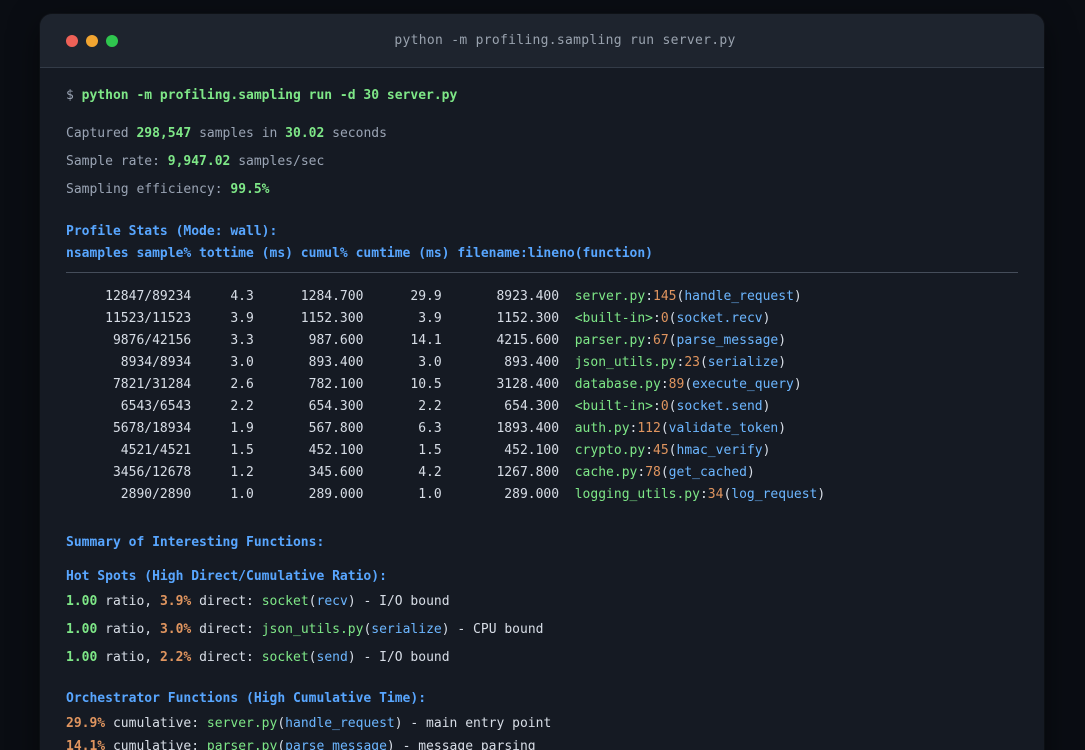 This screenshot has width=1085, height=750. Describe the element at coordinates (676, 384) in the screenshot. I see `text-segment: 89` at that location.